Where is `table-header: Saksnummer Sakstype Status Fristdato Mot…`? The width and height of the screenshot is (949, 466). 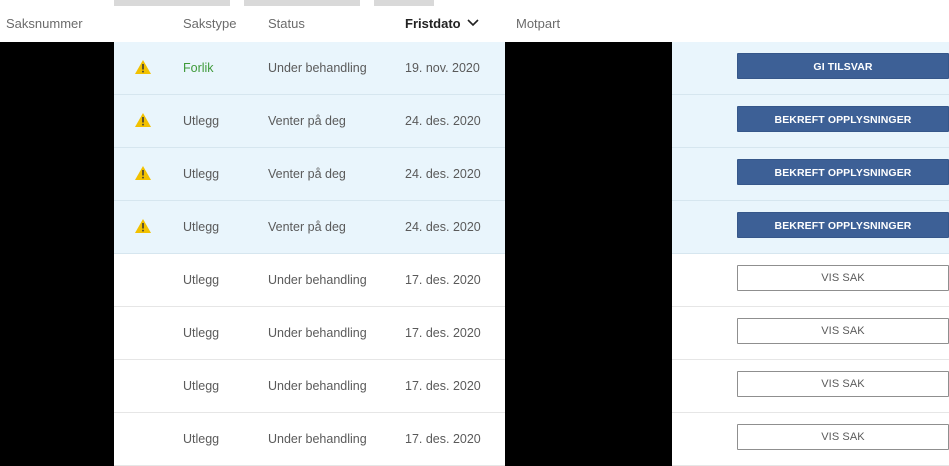 table-header: Saksnummer Sakstype Status Fristdato Mot… is located at coordinates (474, 24).